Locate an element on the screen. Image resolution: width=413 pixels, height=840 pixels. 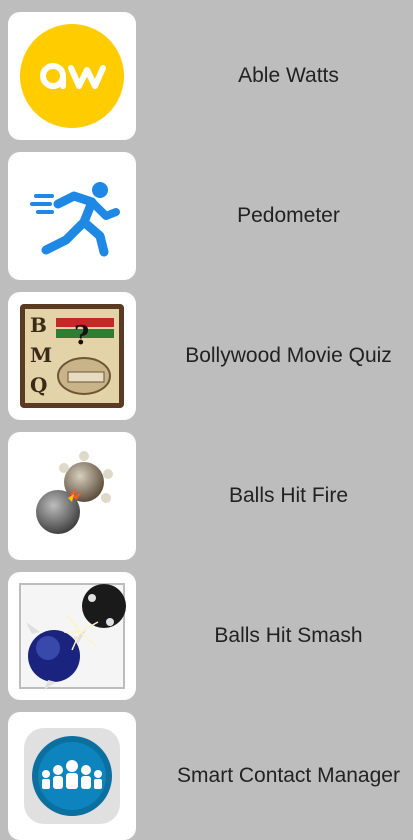
svg-text: Q is located at coordinates (38, 385).